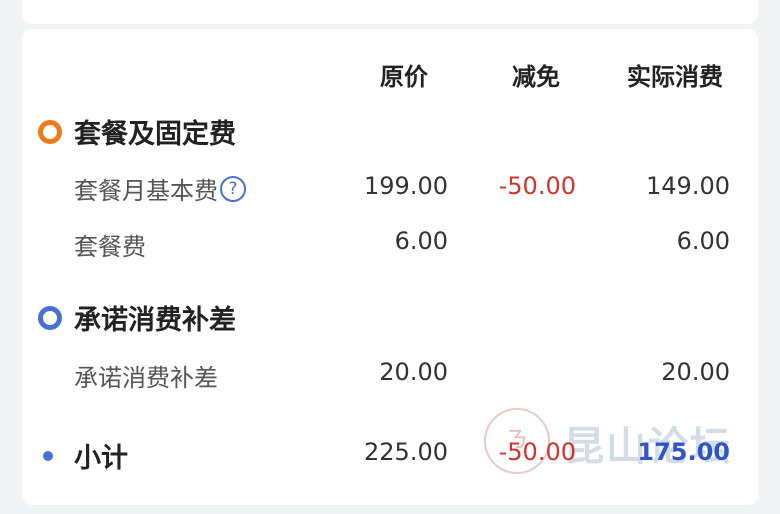  What do you see at coordinates (155, 320) in the screenshot?
I see `section-title: 承诺消费补差` at bounding box center [155, 320].